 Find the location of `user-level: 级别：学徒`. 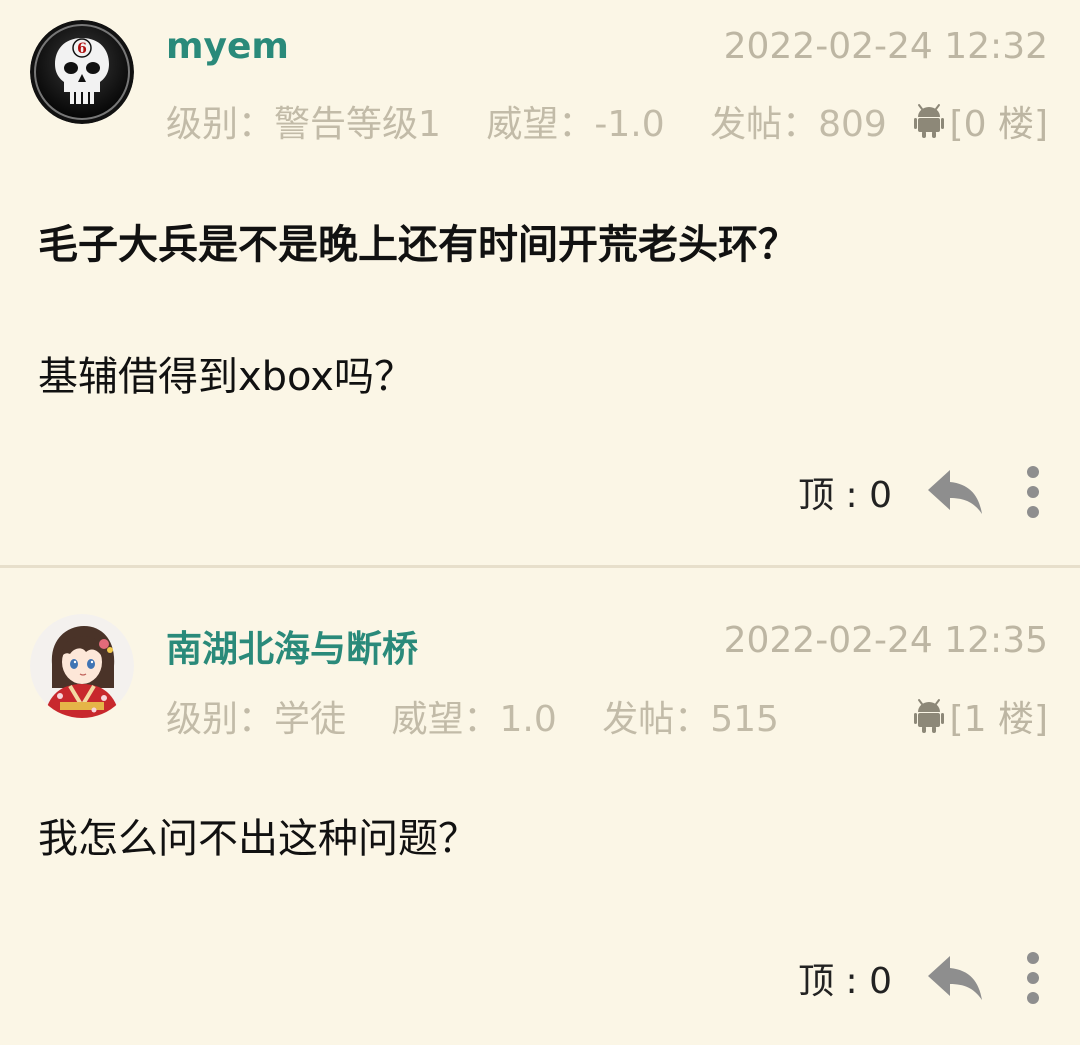

user-level: 级别：学徒 is located at coordinates (256, 719).